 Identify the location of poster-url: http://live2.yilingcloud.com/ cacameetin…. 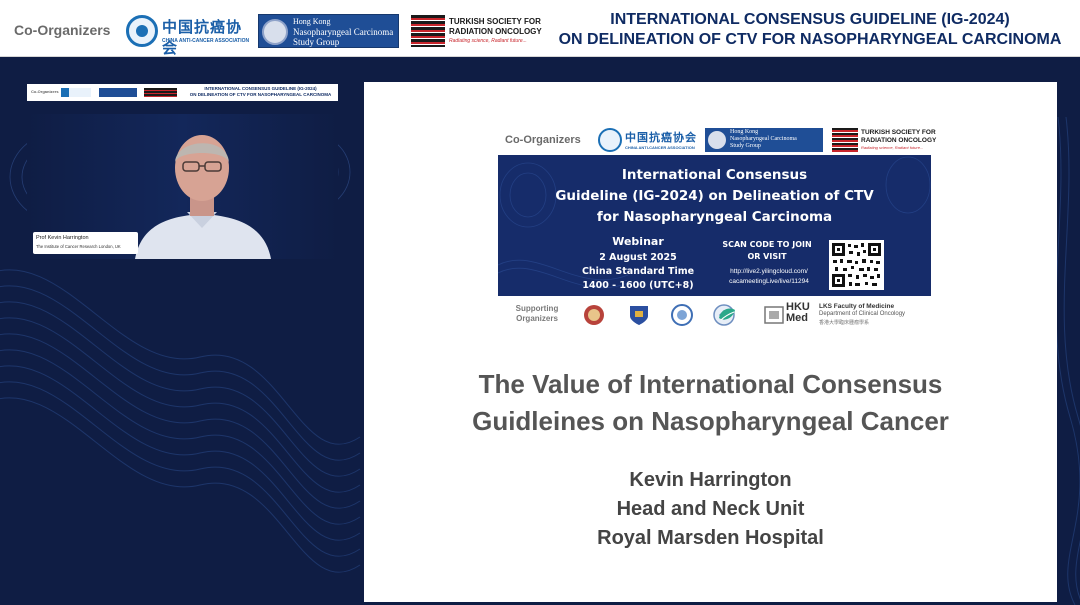
(769, 277).